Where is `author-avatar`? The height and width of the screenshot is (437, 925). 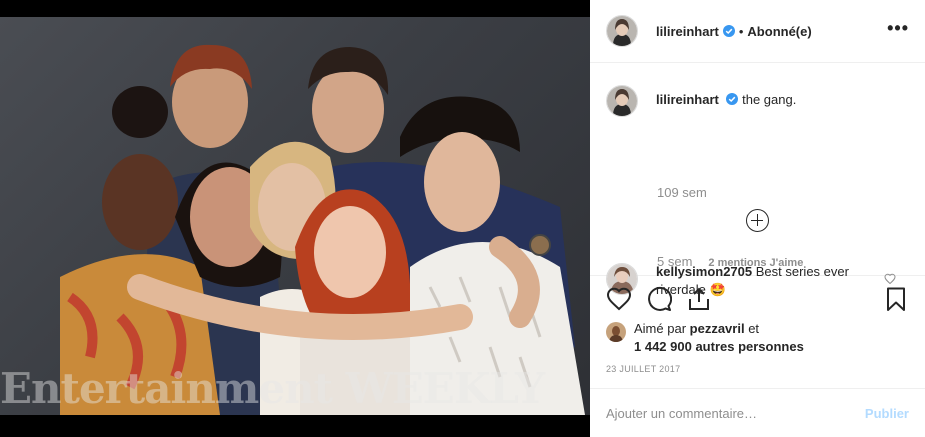
author-avatar is located at coordinates (622, 31).